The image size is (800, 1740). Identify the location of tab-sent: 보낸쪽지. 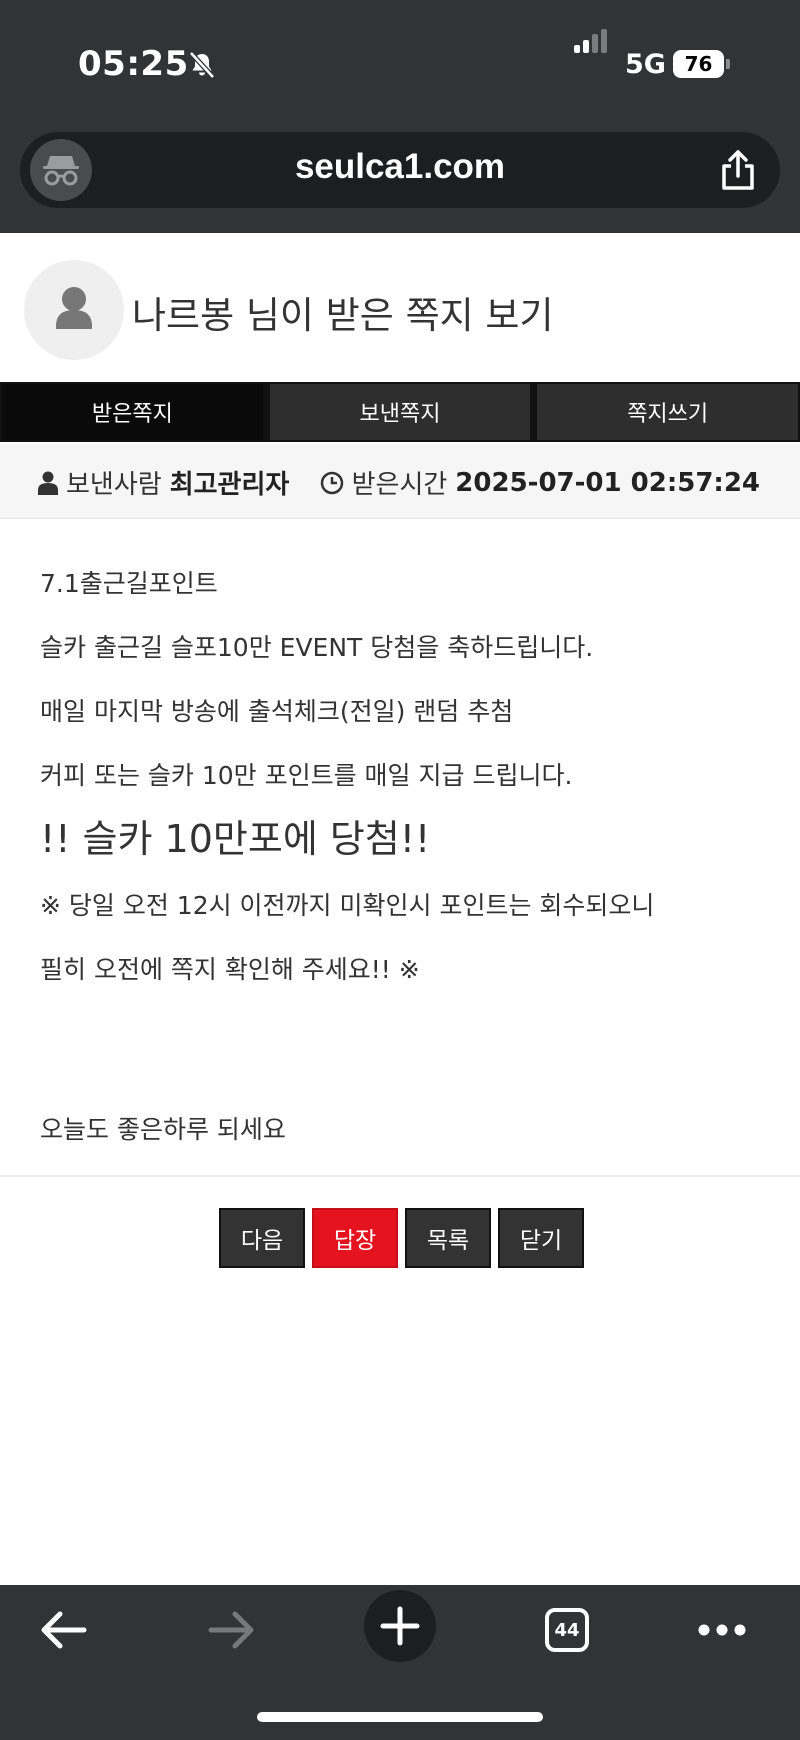
(400, 412).